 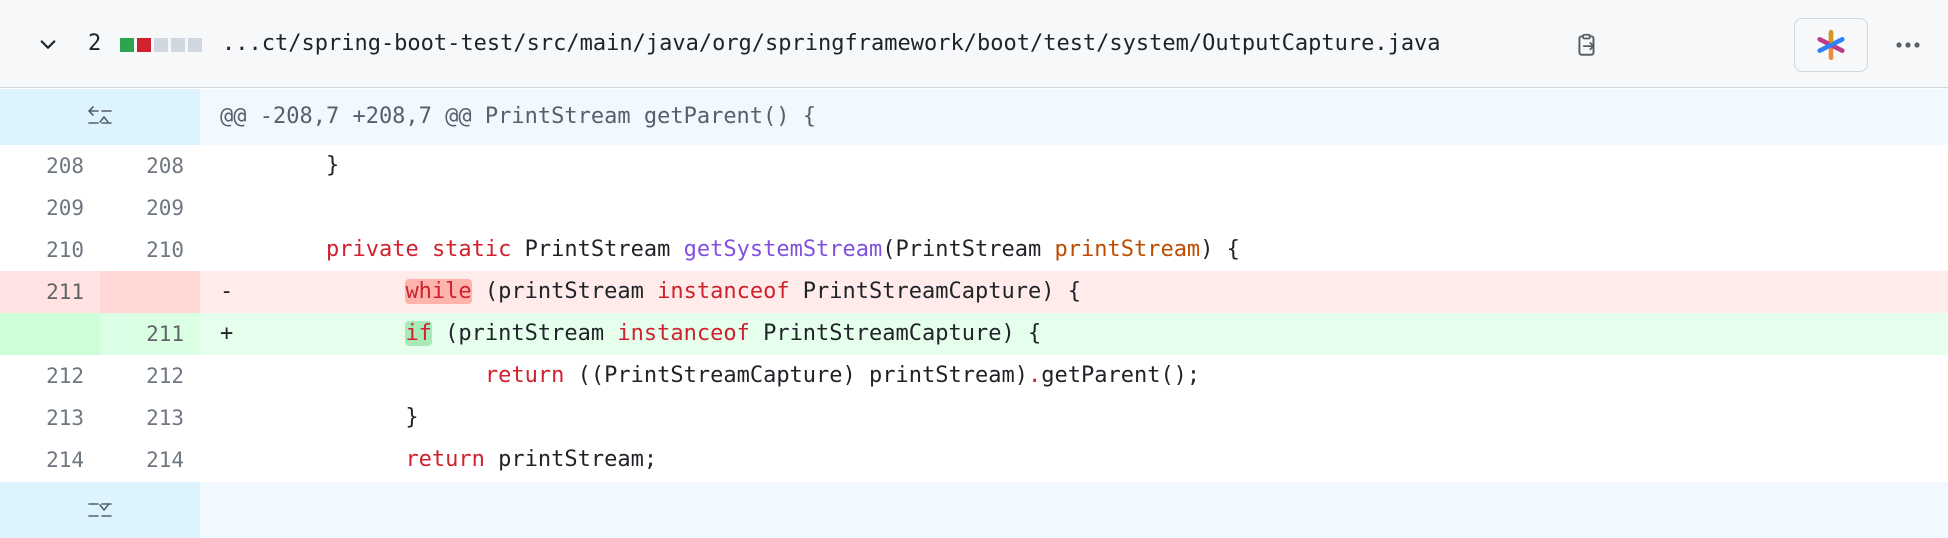 What do you see at coordinates (150, 334) in the screenshot?
I see `new-line-number: 211` at bounding box center [150, 334].